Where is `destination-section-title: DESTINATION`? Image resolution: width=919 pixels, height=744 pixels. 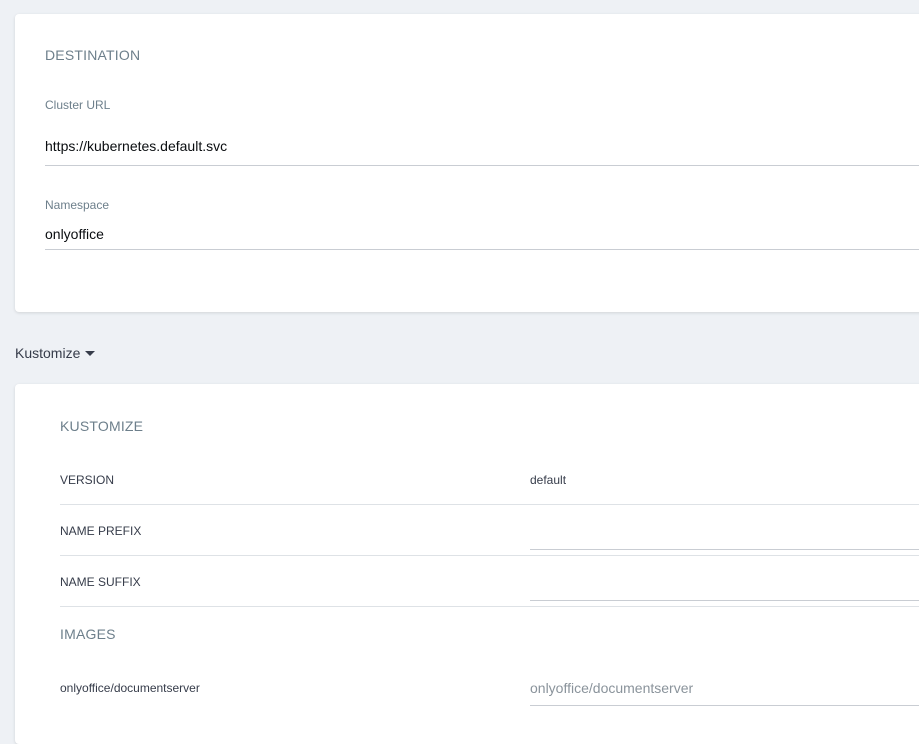
destination-section-title: DESTINATION is located at coordinates (93, 55).